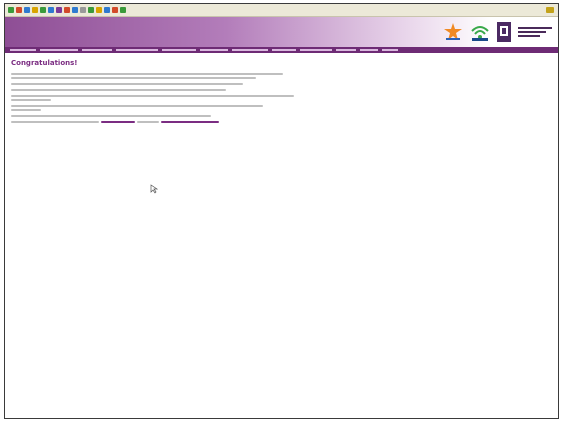 The width and height of the screenshot is (565, 424). Describe the element at coordinates (453, 31) in the screenshot. I see `star-logo-icon` at that location.